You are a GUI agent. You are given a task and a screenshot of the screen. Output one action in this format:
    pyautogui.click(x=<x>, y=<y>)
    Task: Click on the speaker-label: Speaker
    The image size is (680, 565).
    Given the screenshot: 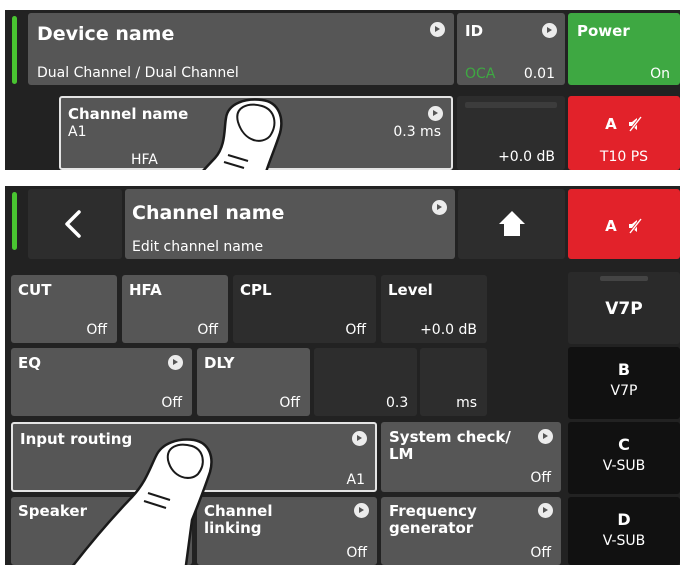 What is the action you would take?
    pyautogui.click(x=52, y=511)
    